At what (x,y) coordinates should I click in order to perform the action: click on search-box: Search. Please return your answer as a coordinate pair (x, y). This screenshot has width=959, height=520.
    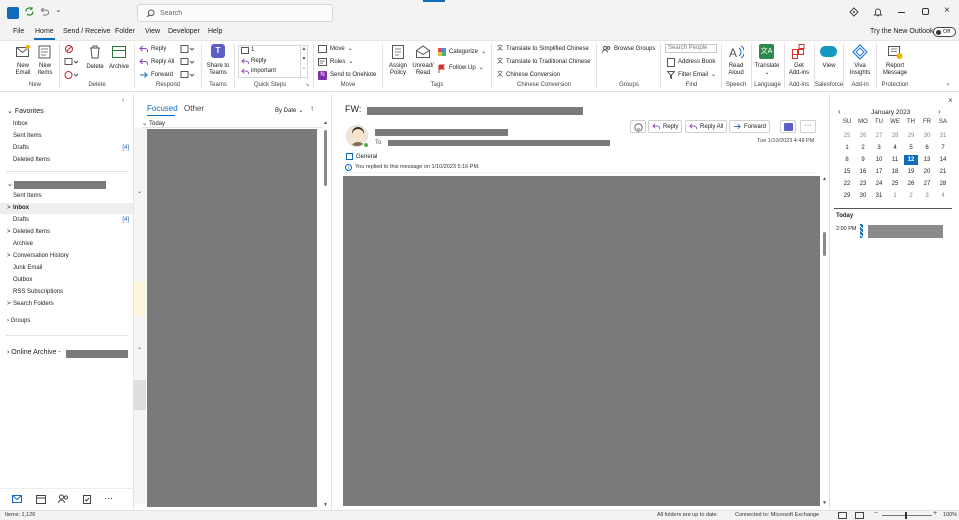
    Looking at the image, I should click on (235, 13).